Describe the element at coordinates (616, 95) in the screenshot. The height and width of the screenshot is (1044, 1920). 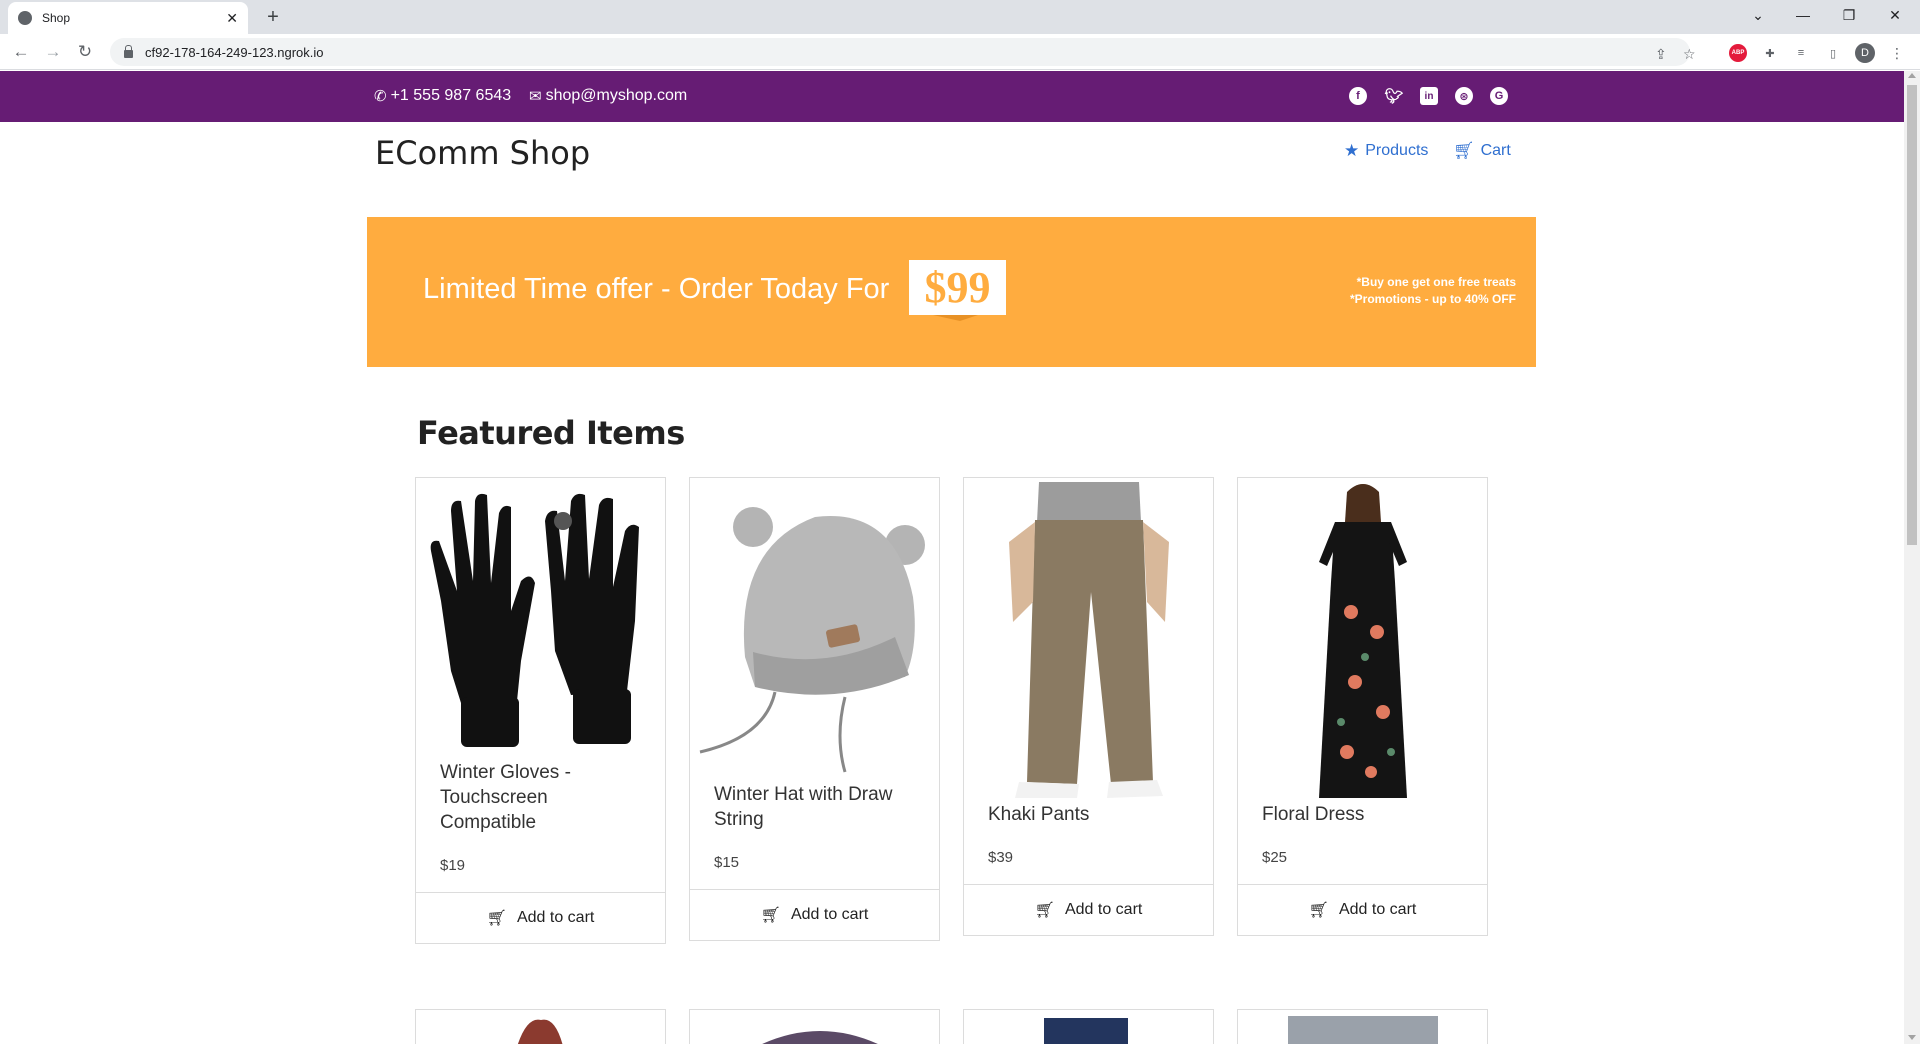
I see `email-text: shop@myshop.com` at that location.